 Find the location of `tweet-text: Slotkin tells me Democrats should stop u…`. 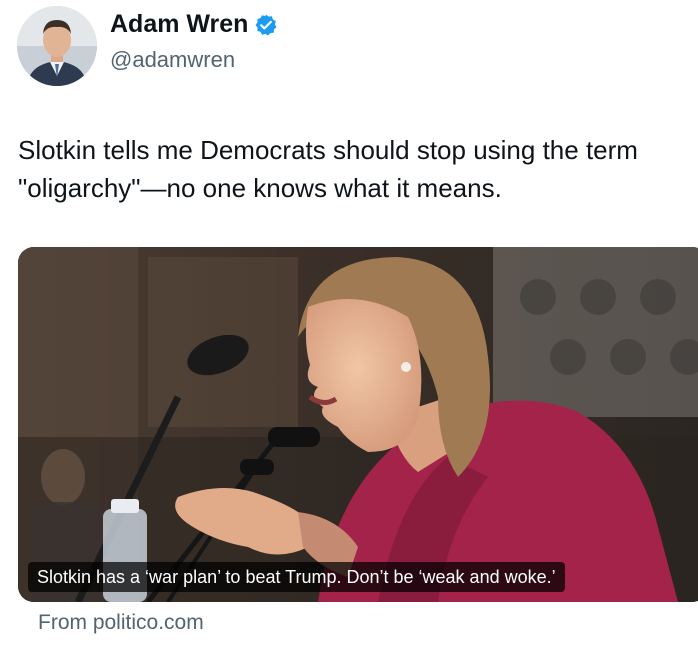

tweet-text: Slotkin tells me Democrats should stop u… is located at coordinates (328, 169).